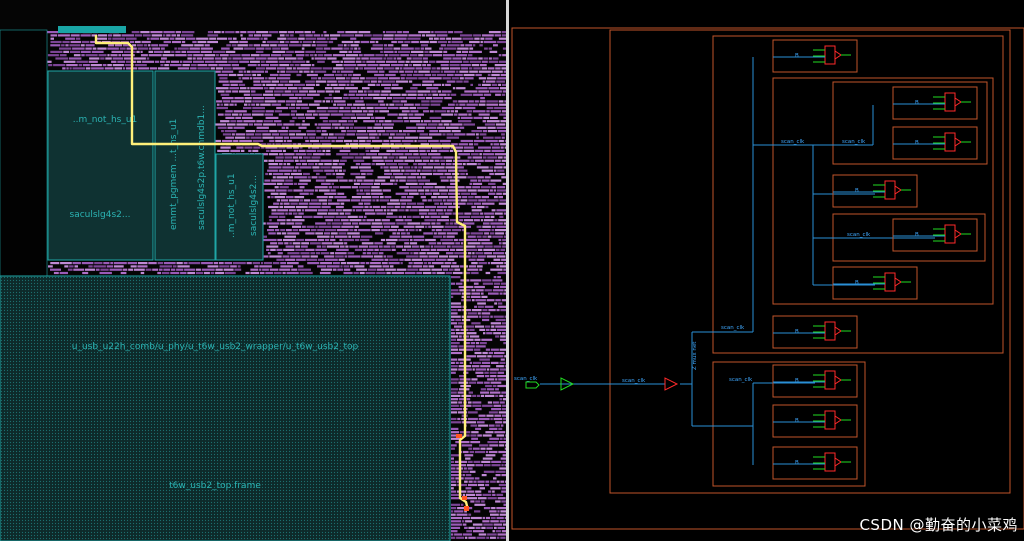  What do you see at coordinates (174, 174) in the screenshot?
I see `macro-label: emmt_pgmem ...t_hs_u1` at bounding box center [174, 174].